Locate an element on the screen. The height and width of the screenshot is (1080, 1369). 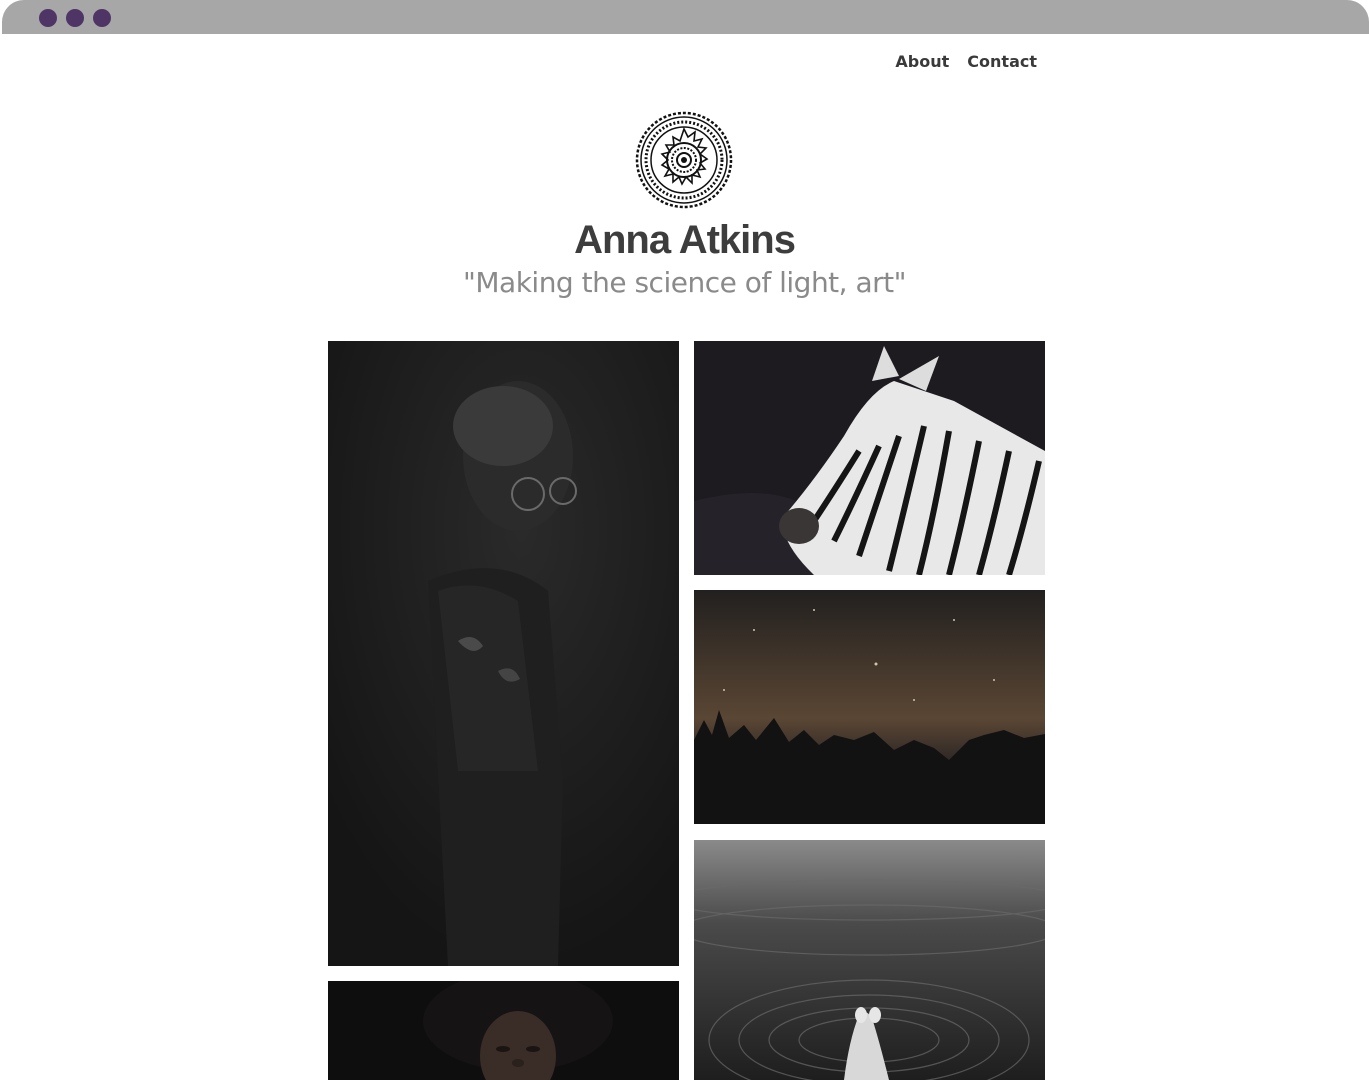
gallery-photo-night-sky is located at coordinates (869, 707).